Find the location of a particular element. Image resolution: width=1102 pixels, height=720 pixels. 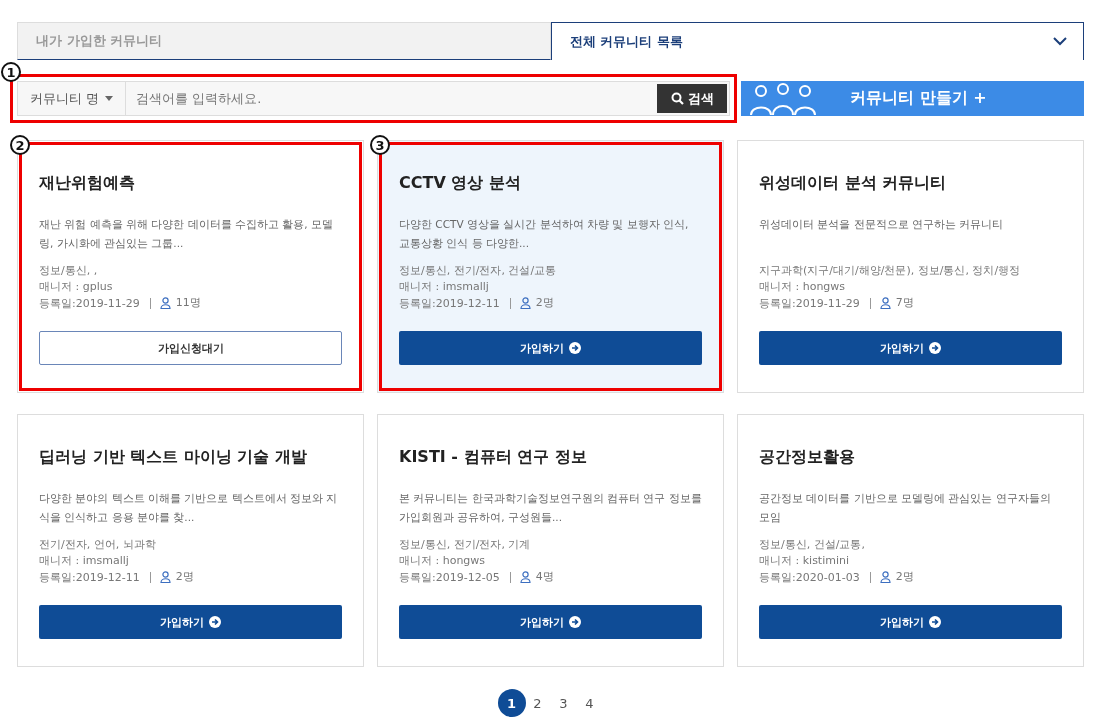

pending-button: 가입신청대기 is located at coordinates (190, 348).